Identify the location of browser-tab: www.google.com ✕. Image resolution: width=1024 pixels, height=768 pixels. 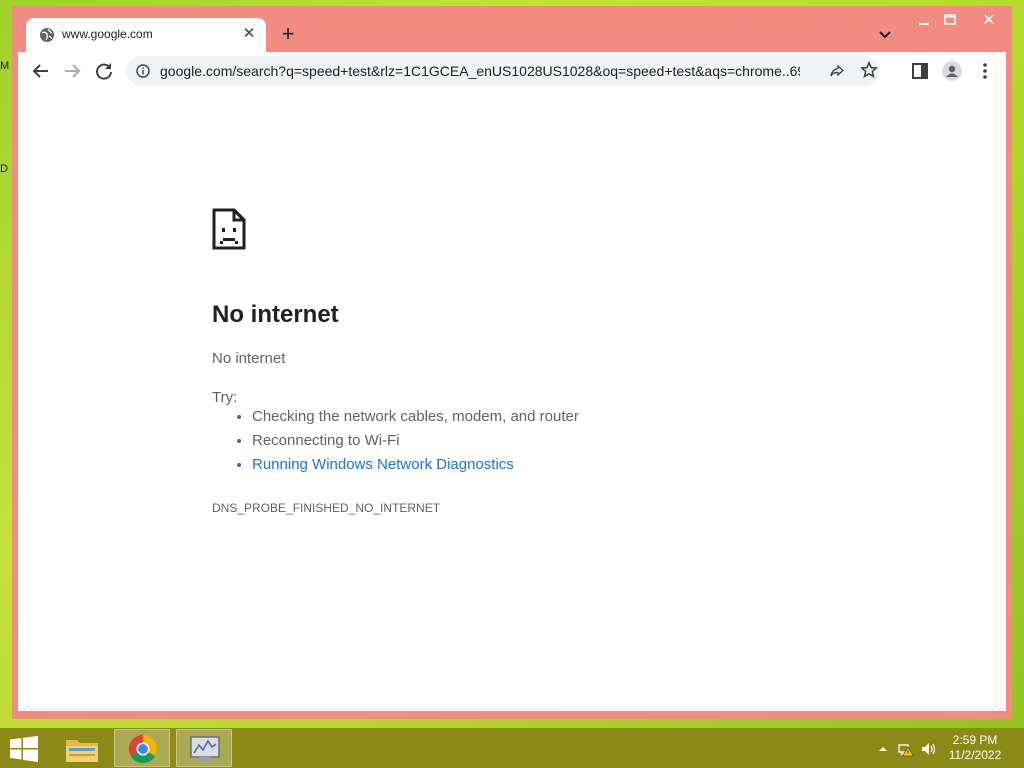
(146, 35).